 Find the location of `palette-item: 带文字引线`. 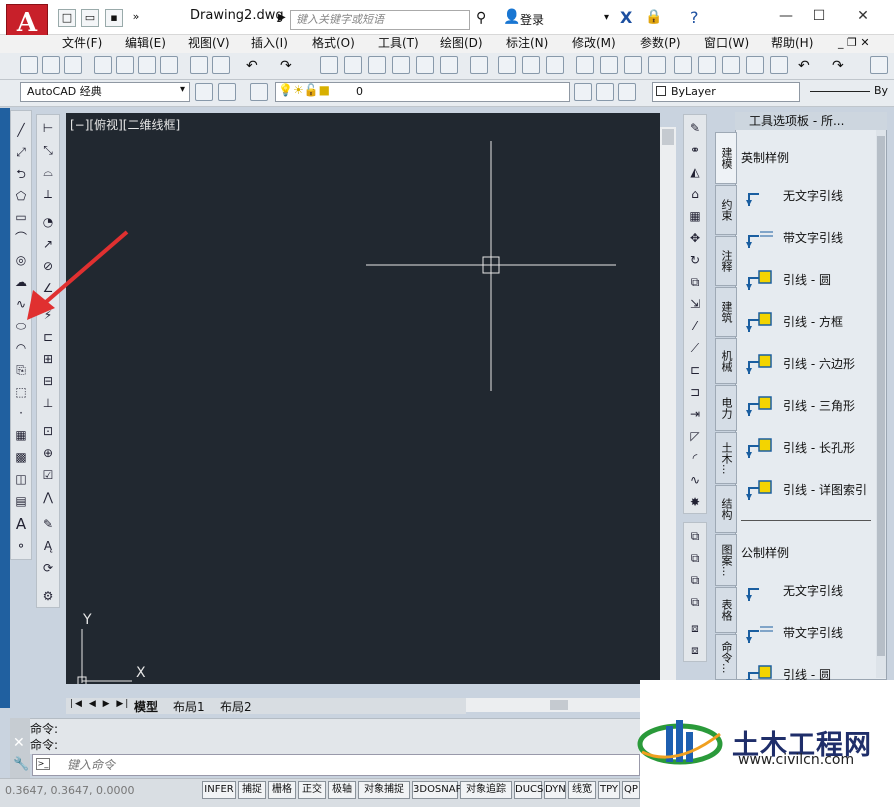

palette-item: 带文字引线 is located at coordinates (815, 240).